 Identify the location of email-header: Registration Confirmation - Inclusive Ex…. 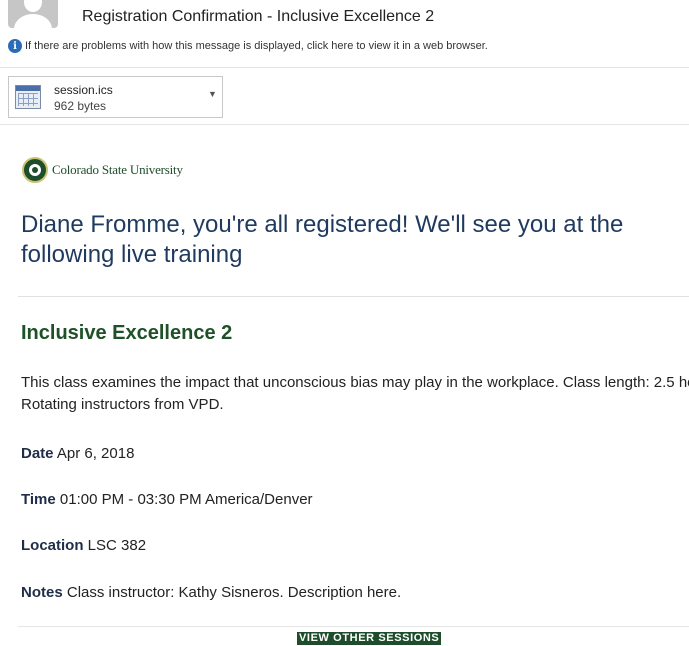
(344, 35).